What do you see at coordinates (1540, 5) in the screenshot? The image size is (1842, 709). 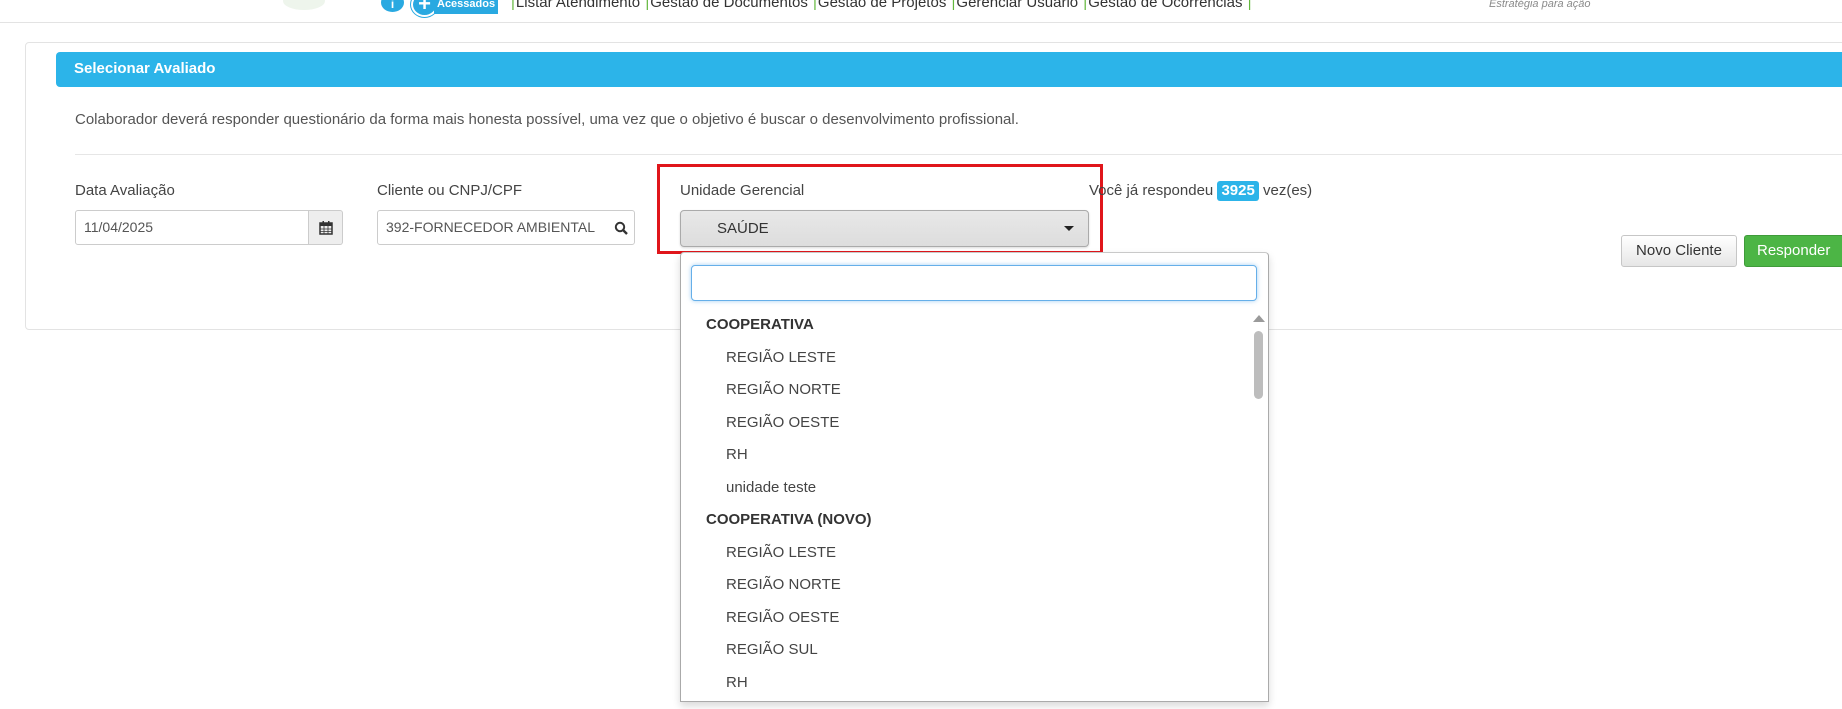 I see `brand-tagline: Estratégia para ação` at bounding box center [1540, 5].